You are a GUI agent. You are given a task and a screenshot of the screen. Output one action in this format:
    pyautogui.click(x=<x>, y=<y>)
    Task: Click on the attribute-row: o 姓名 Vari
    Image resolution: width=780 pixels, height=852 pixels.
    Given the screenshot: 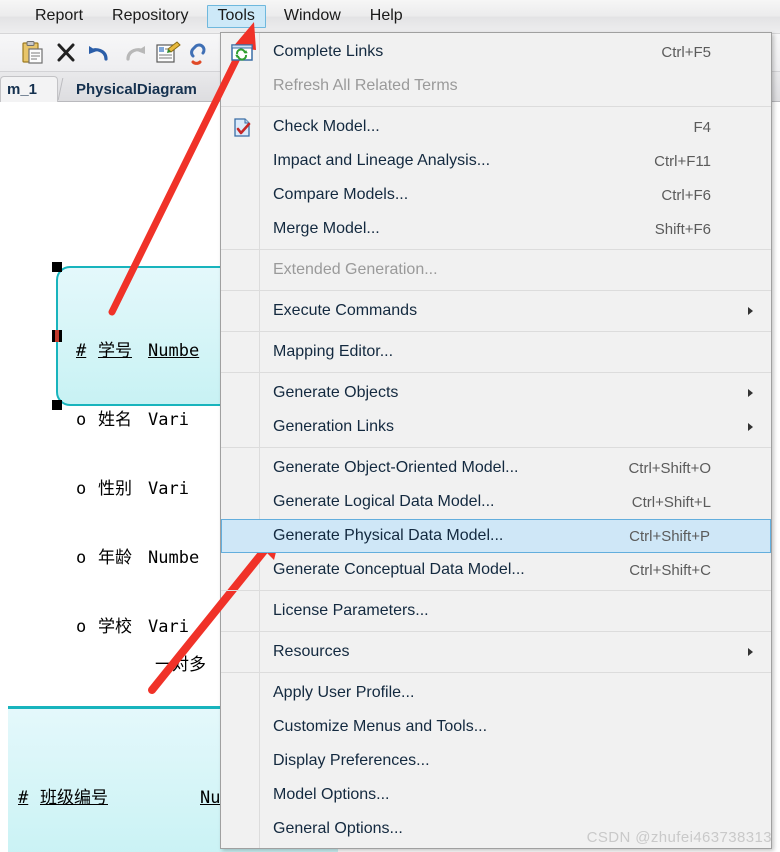 What is the action you would take?
    pyautogui.click(x=137, y=420)
    